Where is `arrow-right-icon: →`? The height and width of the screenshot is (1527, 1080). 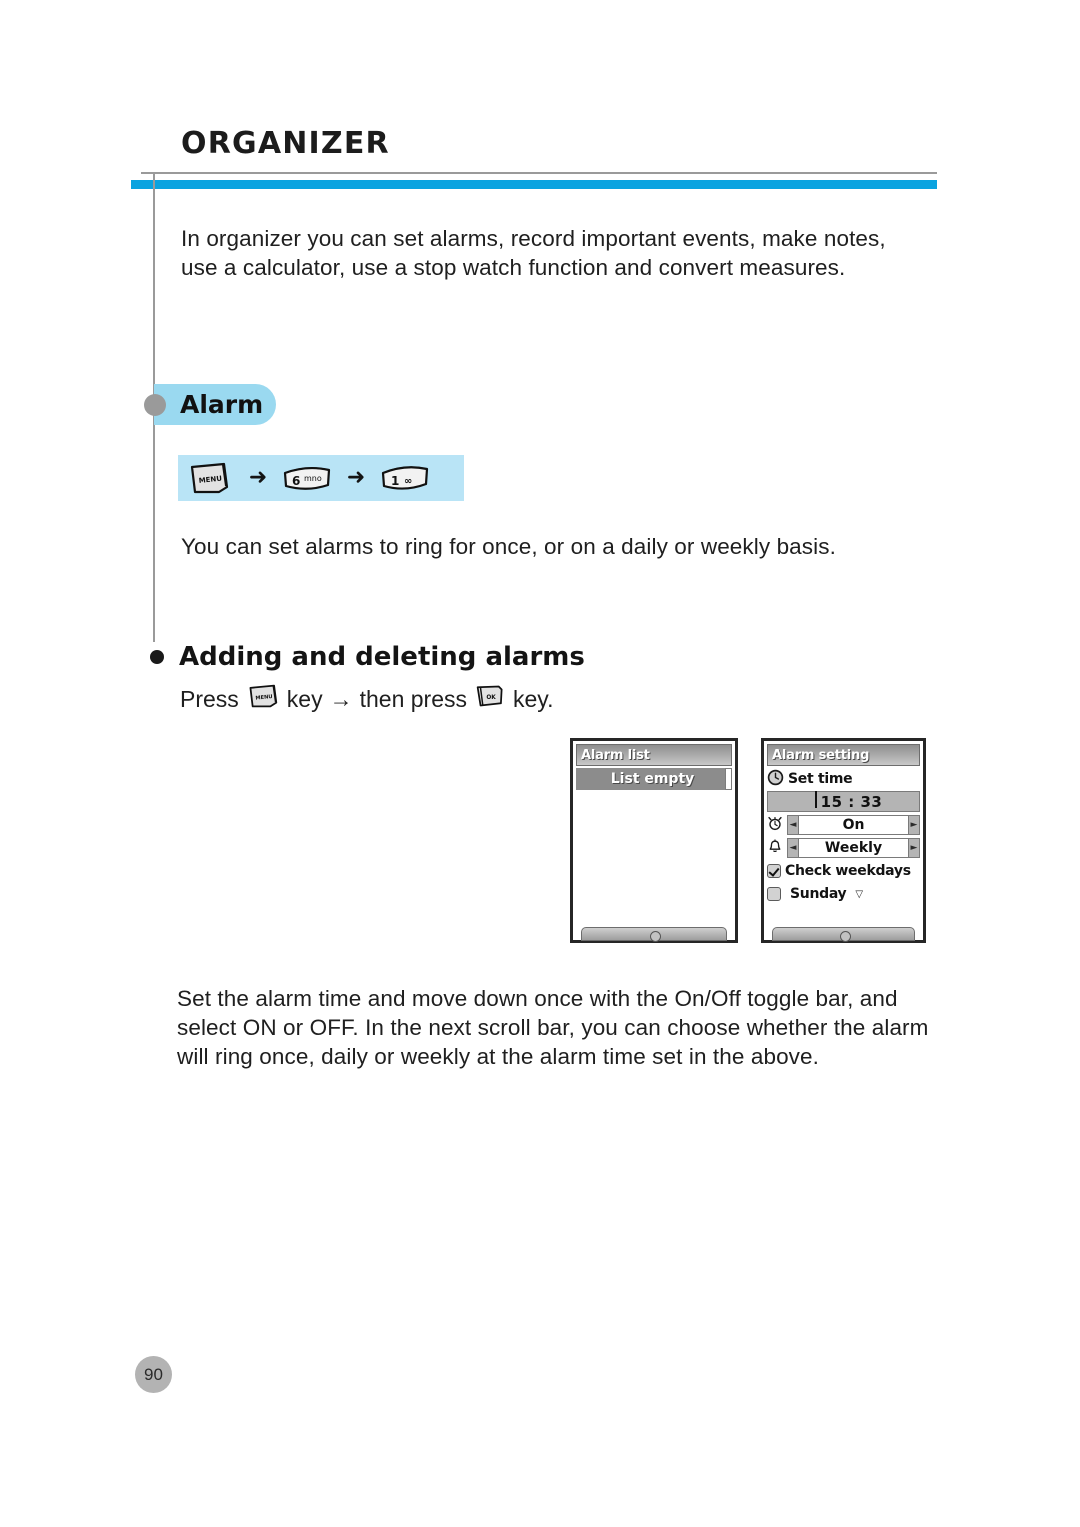
arrow-right-icon: → is located at coordinates (341, 698).